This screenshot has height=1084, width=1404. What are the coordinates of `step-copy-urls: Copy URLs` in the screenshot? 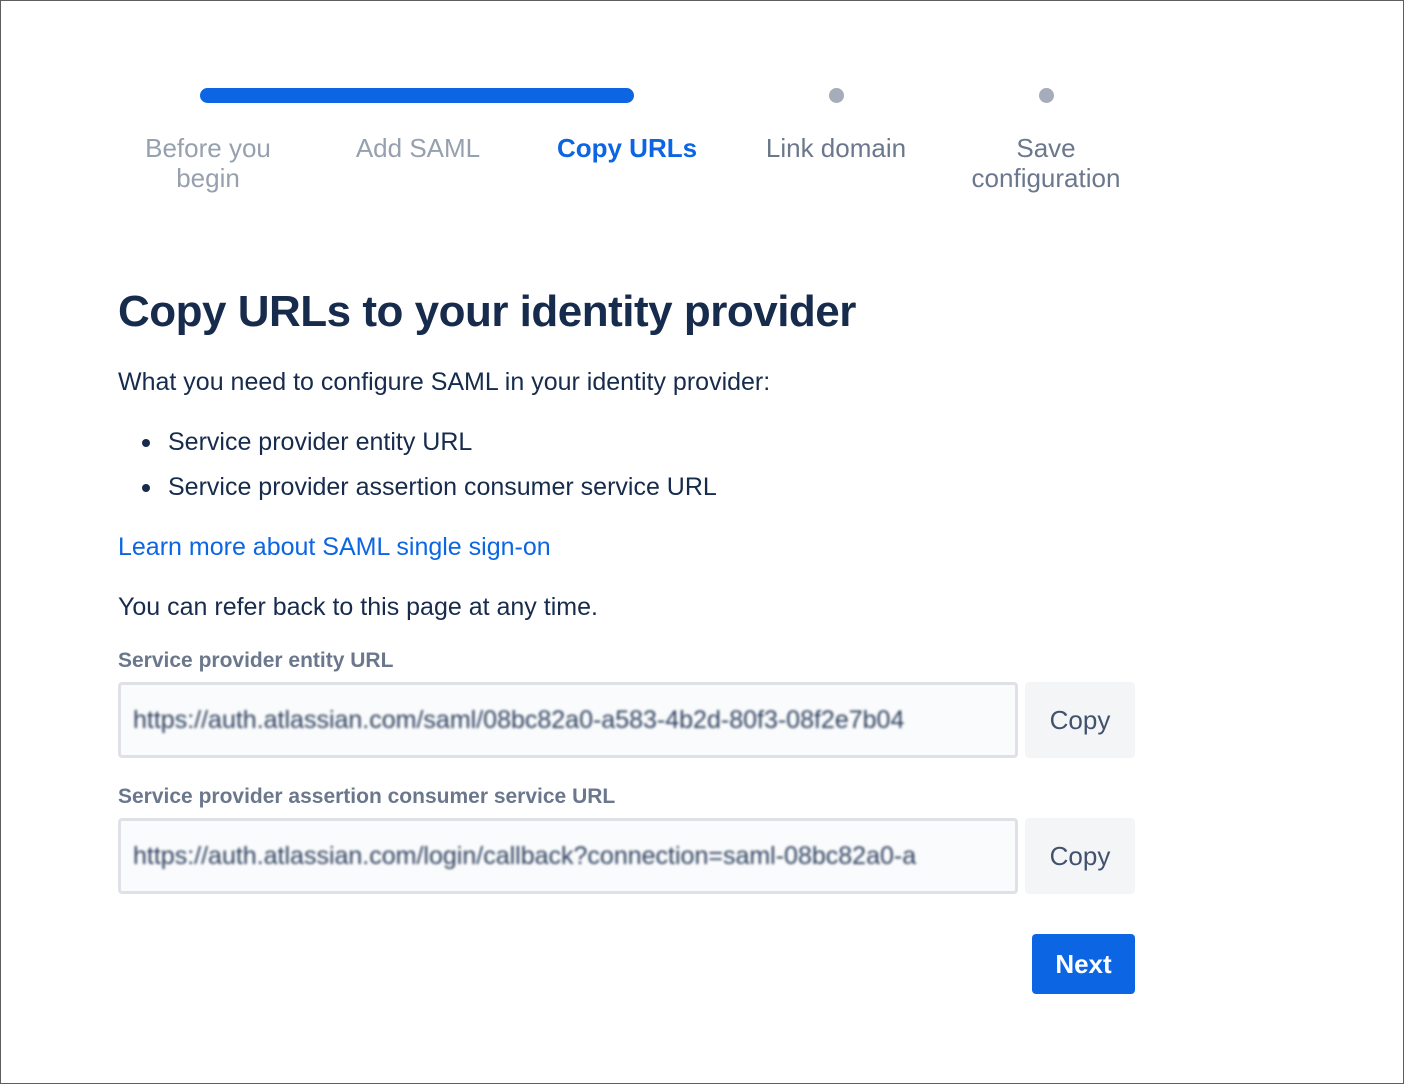 It's located at (627, 145).